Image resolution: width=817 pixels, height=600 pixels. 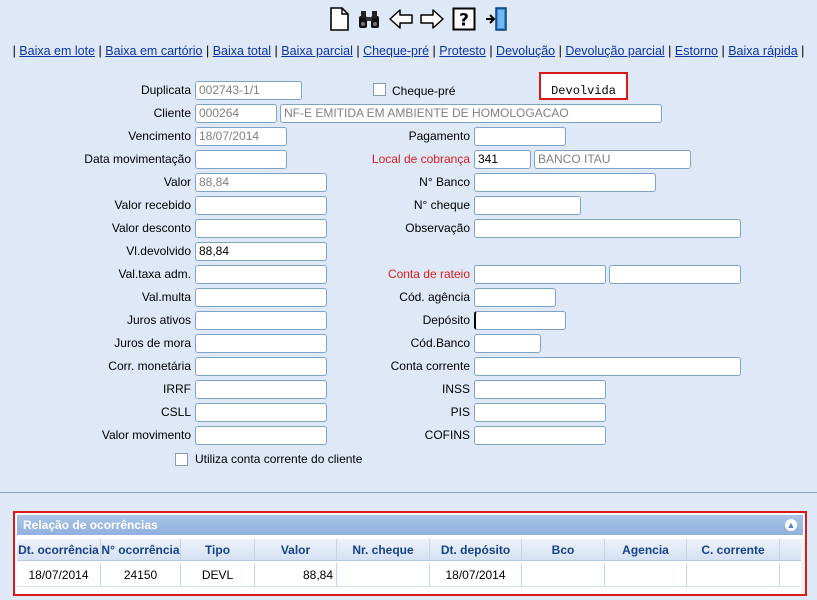 What do you see at coordinates (153, 51) in the screenshot?
I see `link-baixa-em-cartorio: Baixa em cartório` at bounding box center [153, 51].